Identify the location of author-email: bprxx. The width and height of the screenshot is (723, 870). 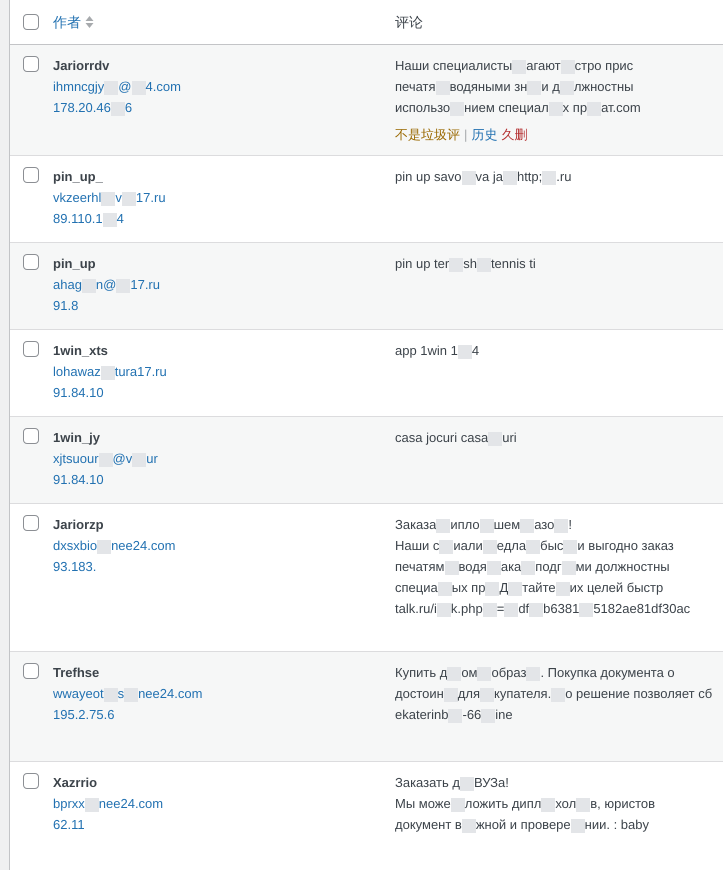
(69, 803).